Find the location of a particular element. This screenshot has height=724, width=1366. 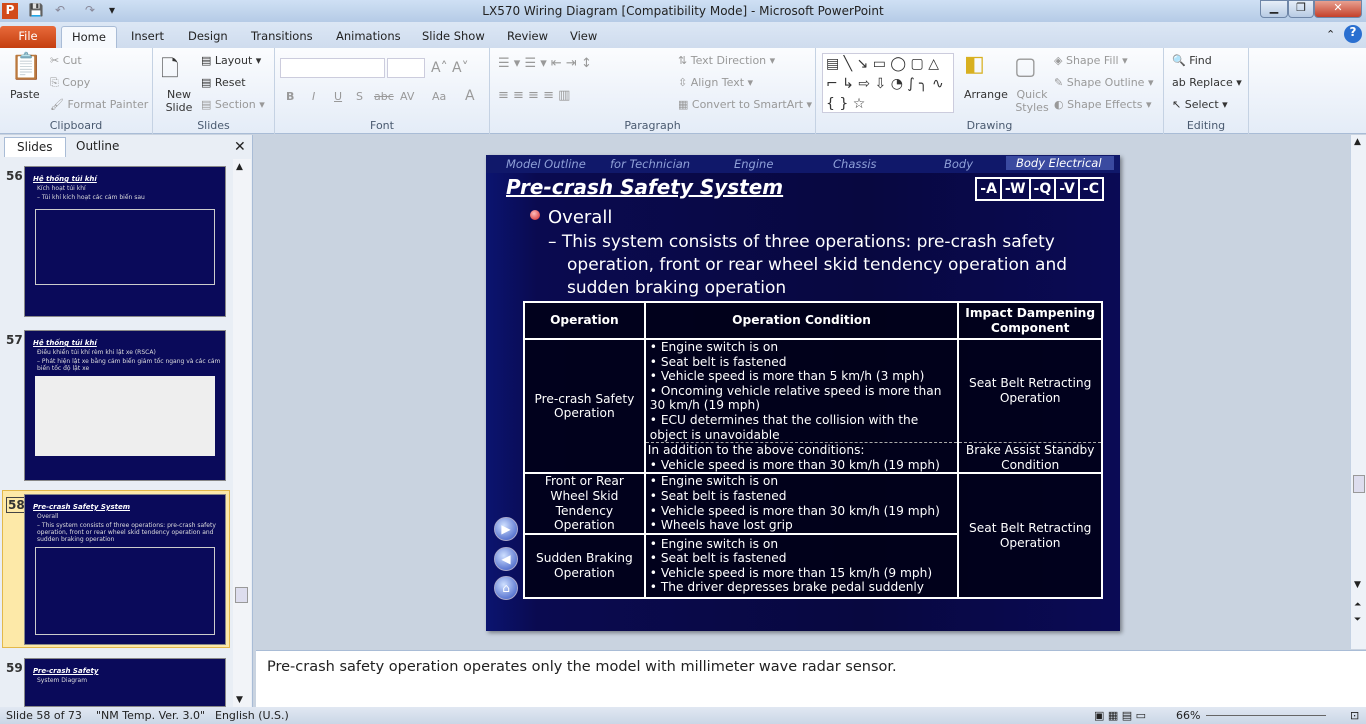

font-name-select is located at coordinates (332, 68).